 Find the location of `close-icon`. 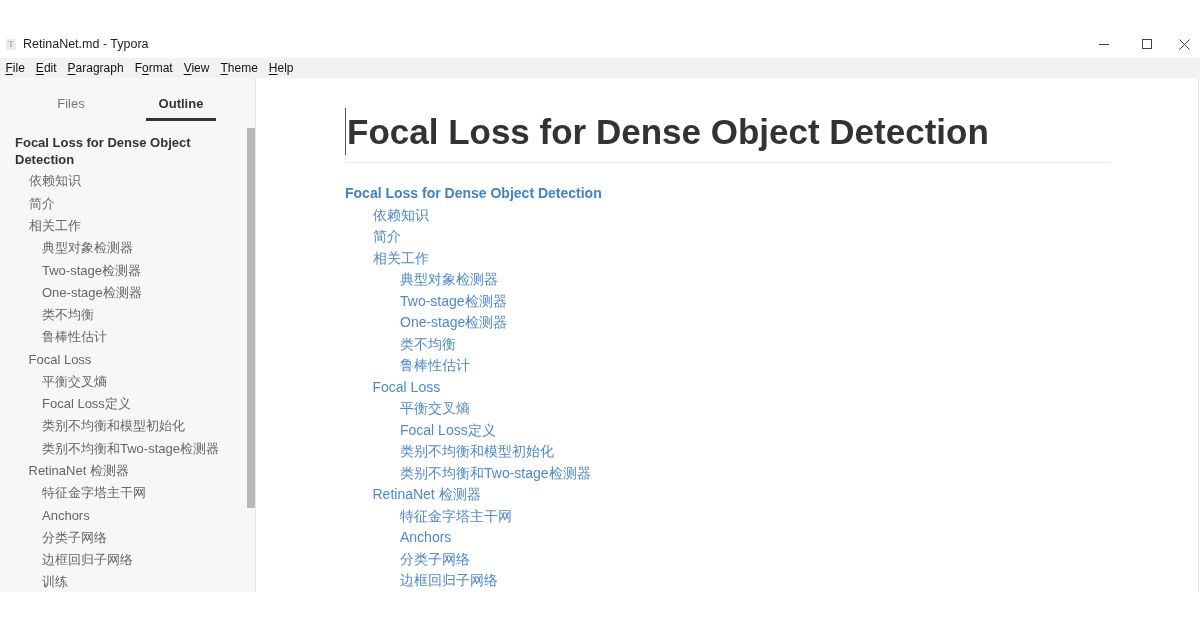

close-icon is located at coordinates (1184, 44).